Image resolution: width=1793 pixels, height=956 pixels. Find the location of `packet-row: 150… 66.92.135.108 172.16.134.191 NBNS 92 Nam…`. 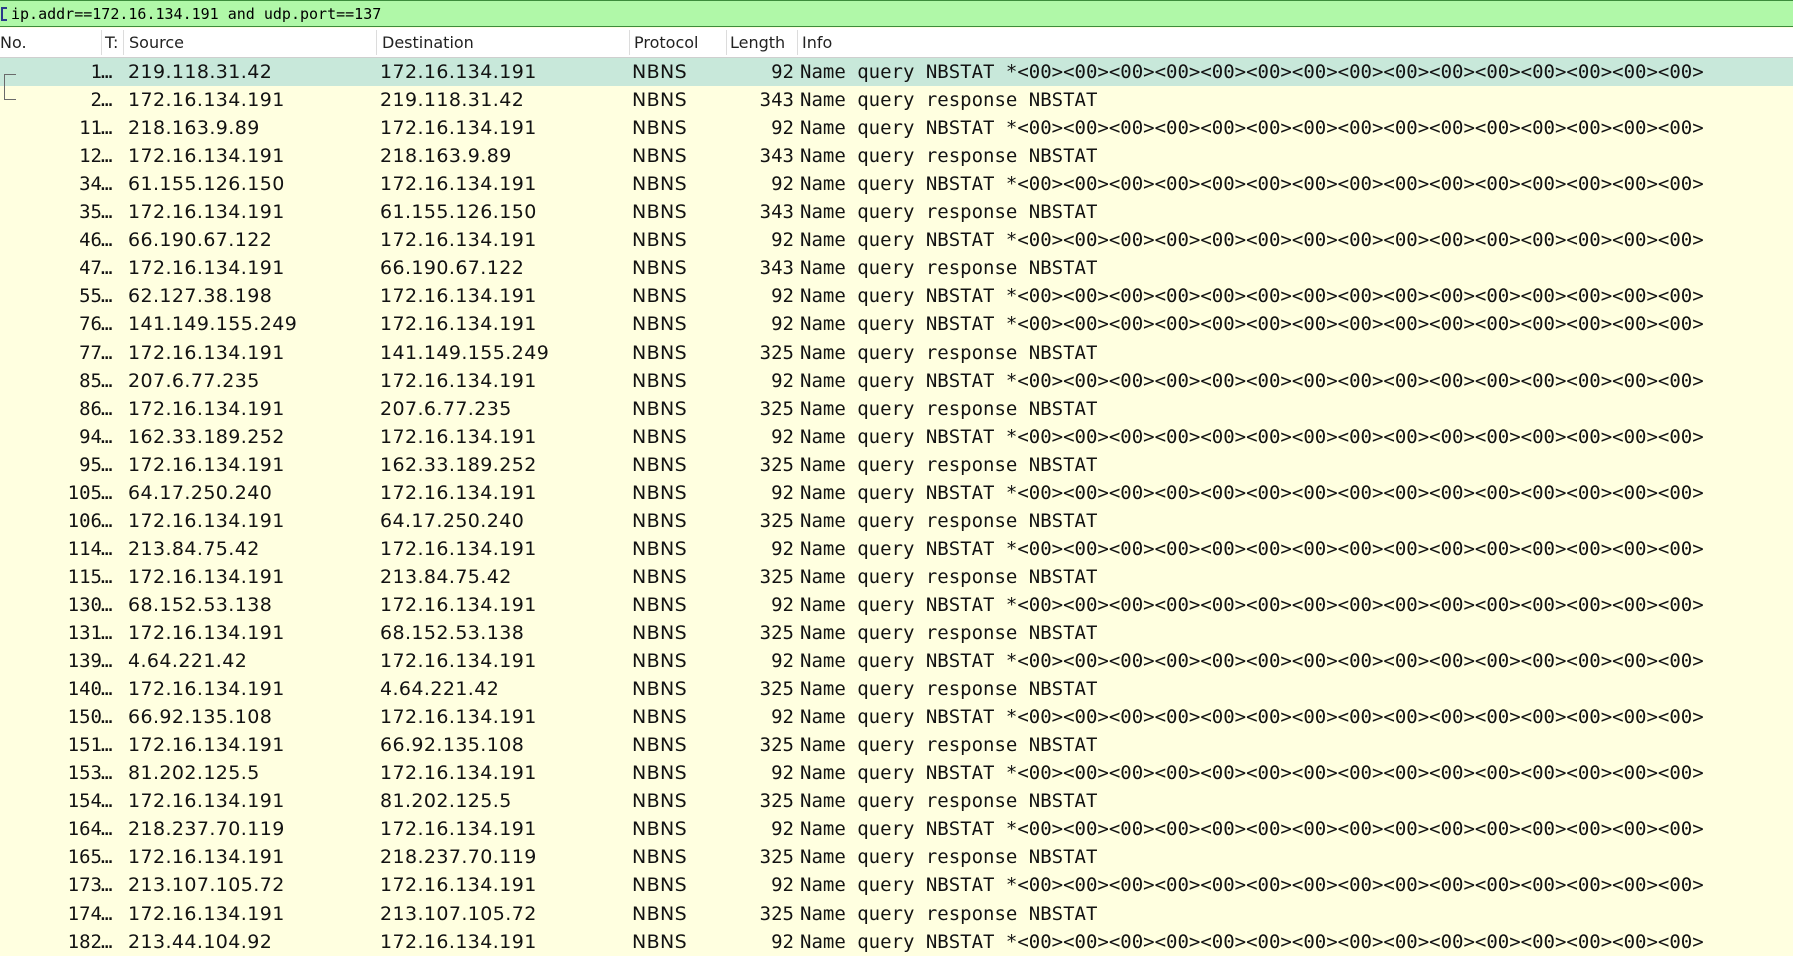

packet-row: 150… 66.92.135.108 172.16.134.191 NBNS 92 Nam… is located at coordinates (896, 717).